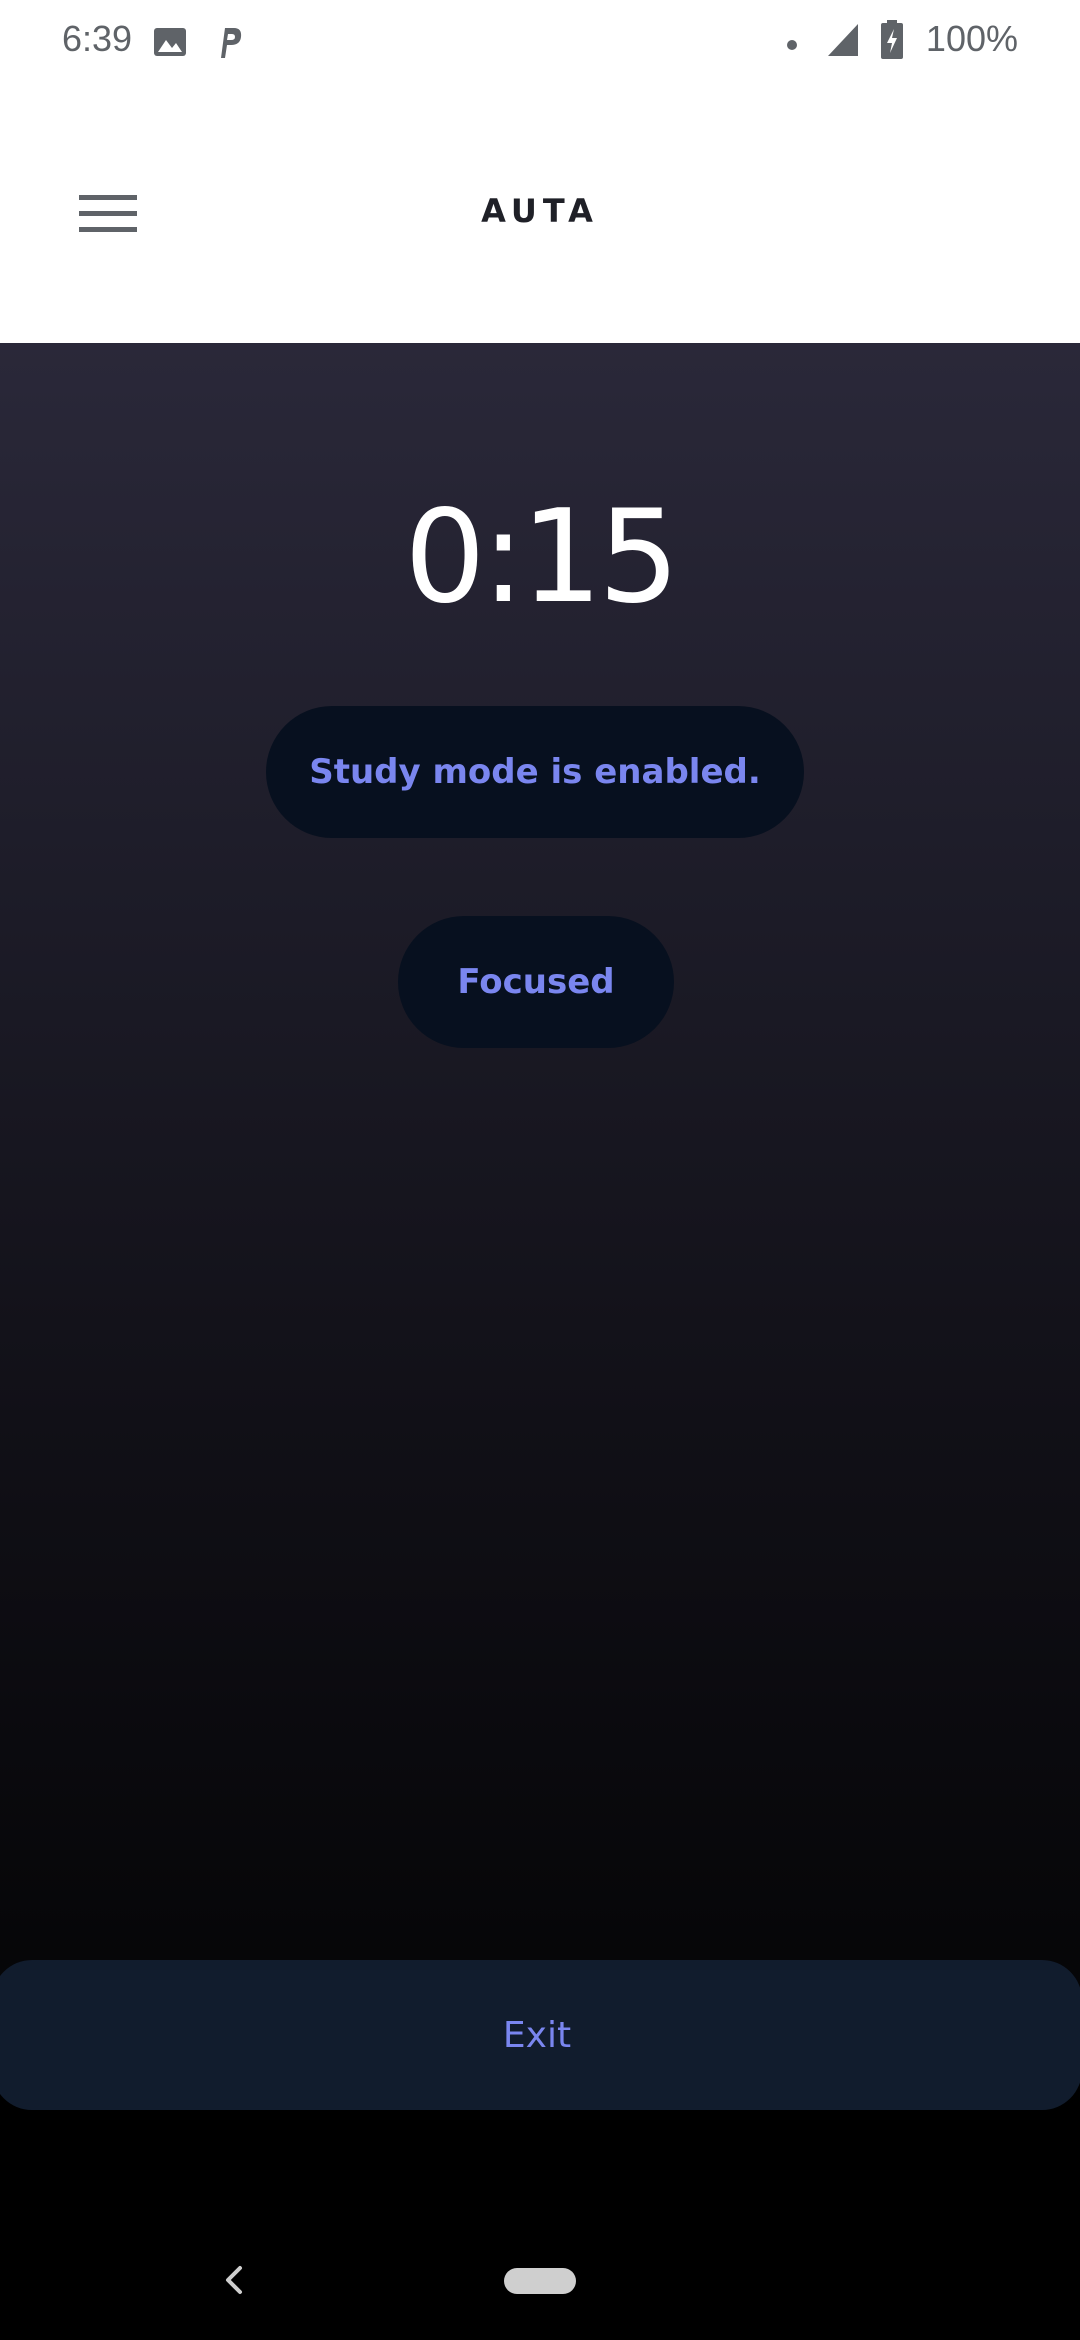 This screenshot has width=1080, height=2340. I want to click on back-icon, so click(234, 2280).